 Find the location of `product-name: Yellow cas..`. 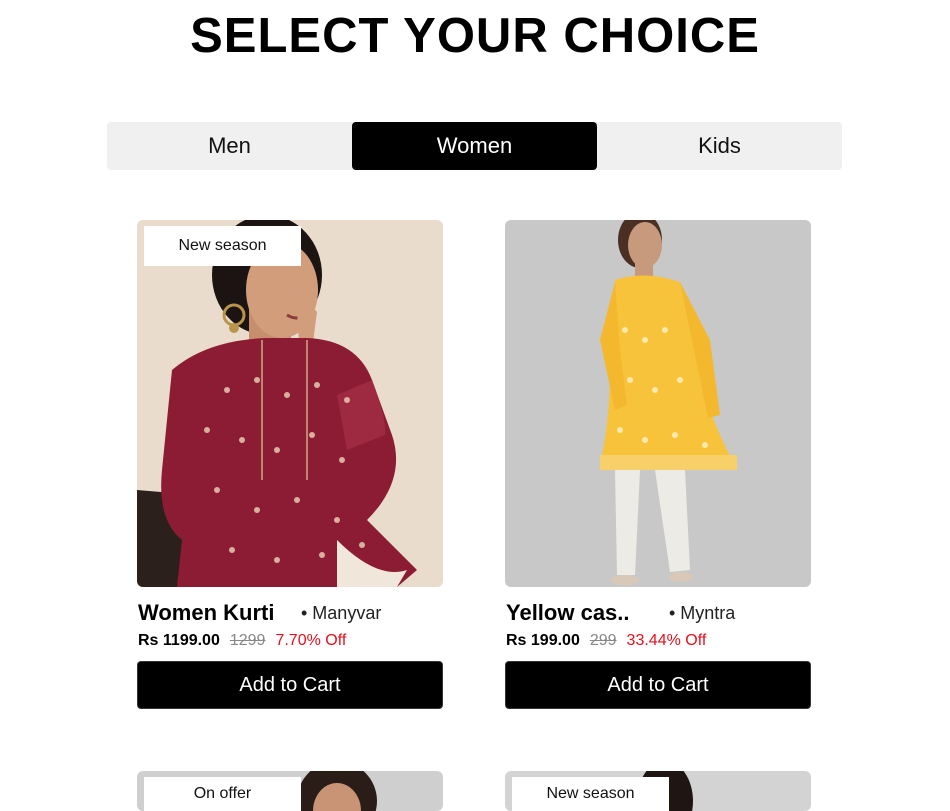

product-name: Yellow cas.. is located at coordinates (568, 613).